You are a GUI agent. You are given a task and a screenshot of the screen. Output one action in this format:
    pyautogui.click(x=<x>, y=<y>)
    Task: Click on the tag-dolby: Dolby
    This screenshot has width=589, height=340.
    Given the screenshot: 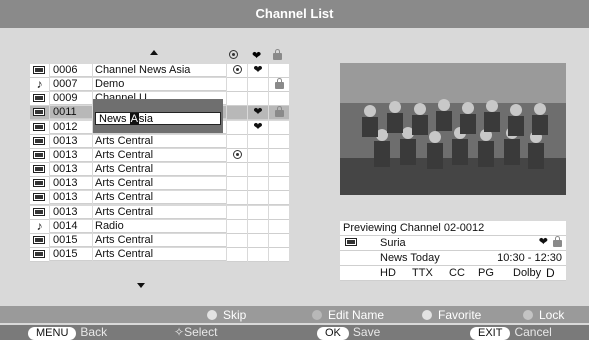 What is the action you would take?
    pyautogui.click(x=527, y=273)
    